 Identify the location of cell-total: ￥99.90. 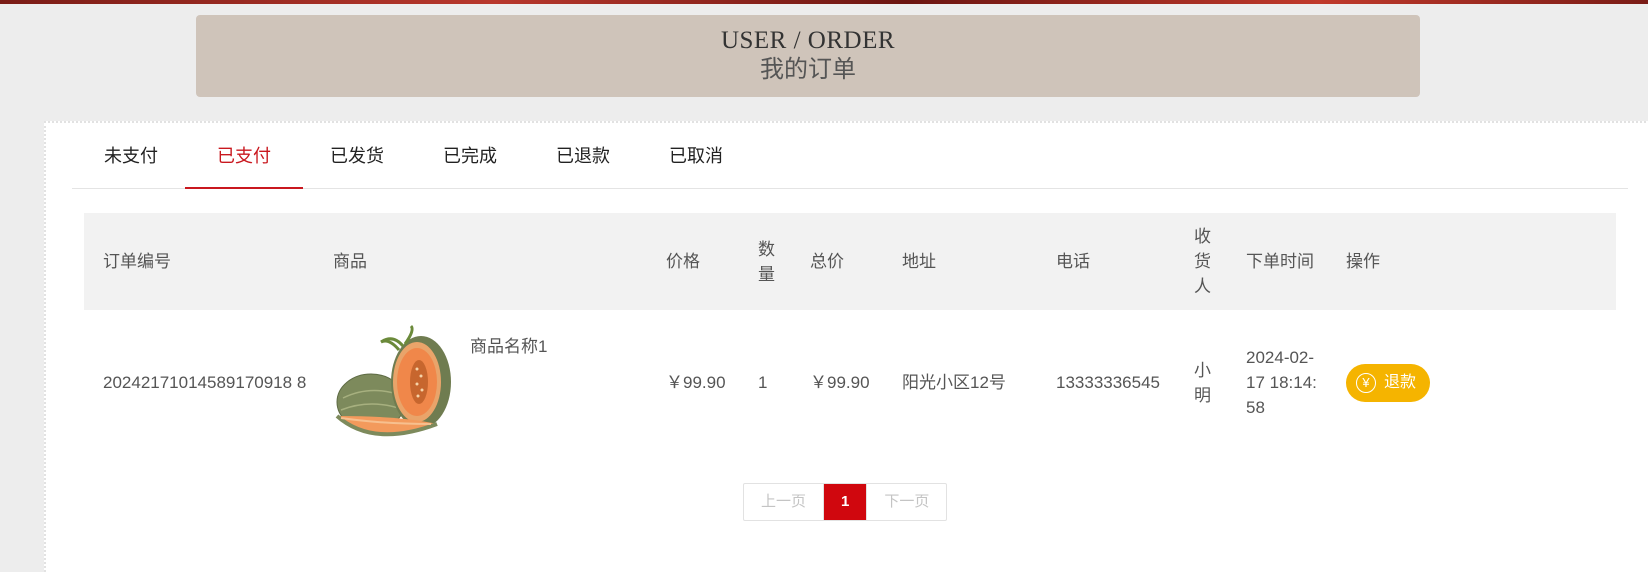
(840, 382).